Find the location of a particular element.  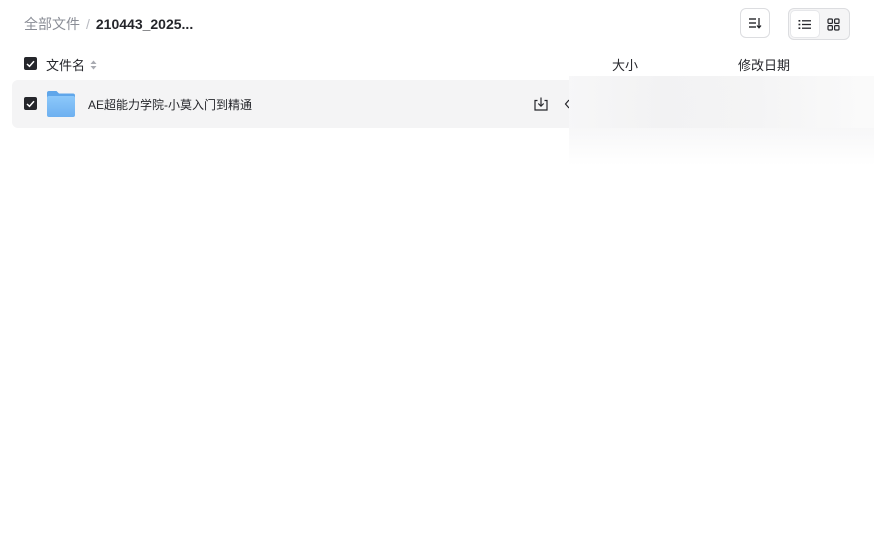

table-header: 文件名 大小 修改日期 is located at coordinates (443, 64).